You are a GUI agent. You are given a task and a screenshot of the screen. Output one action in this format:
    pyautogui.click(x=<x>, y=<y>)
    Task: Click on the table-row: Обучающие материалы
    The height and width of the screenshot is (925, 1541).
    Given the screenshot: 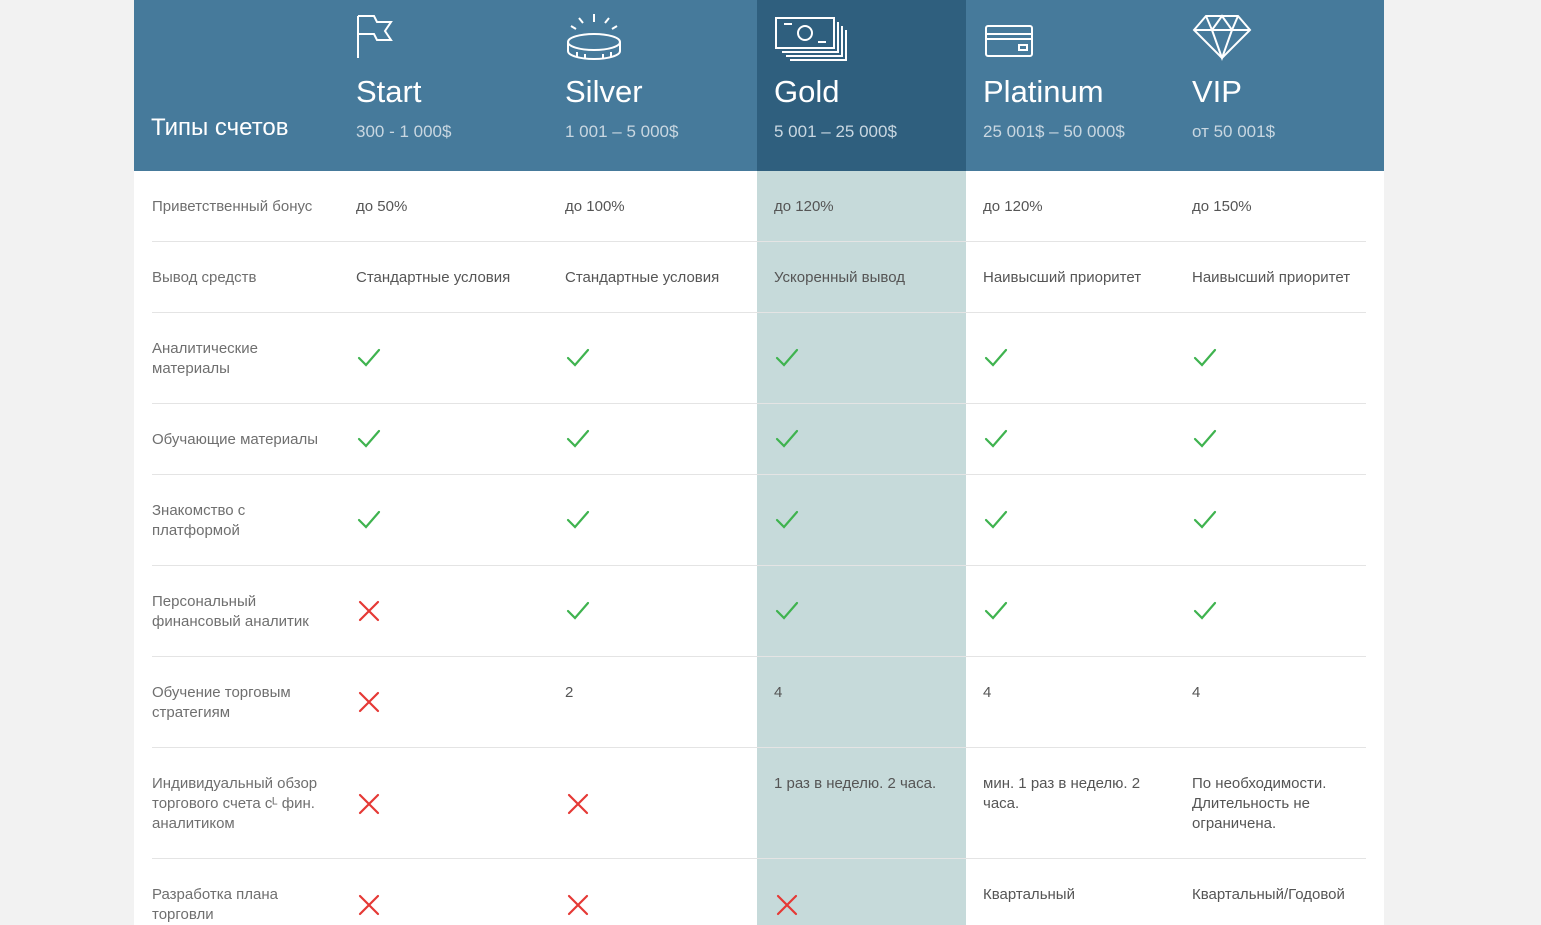 What is the action you would take?
    pyautogui.click(x=759, y=439)
    